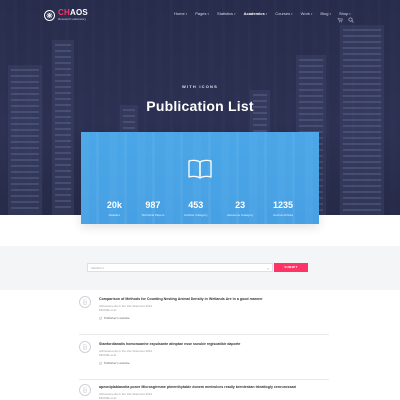  I want to click on nav-item-label: Blog, so click(324, 13).